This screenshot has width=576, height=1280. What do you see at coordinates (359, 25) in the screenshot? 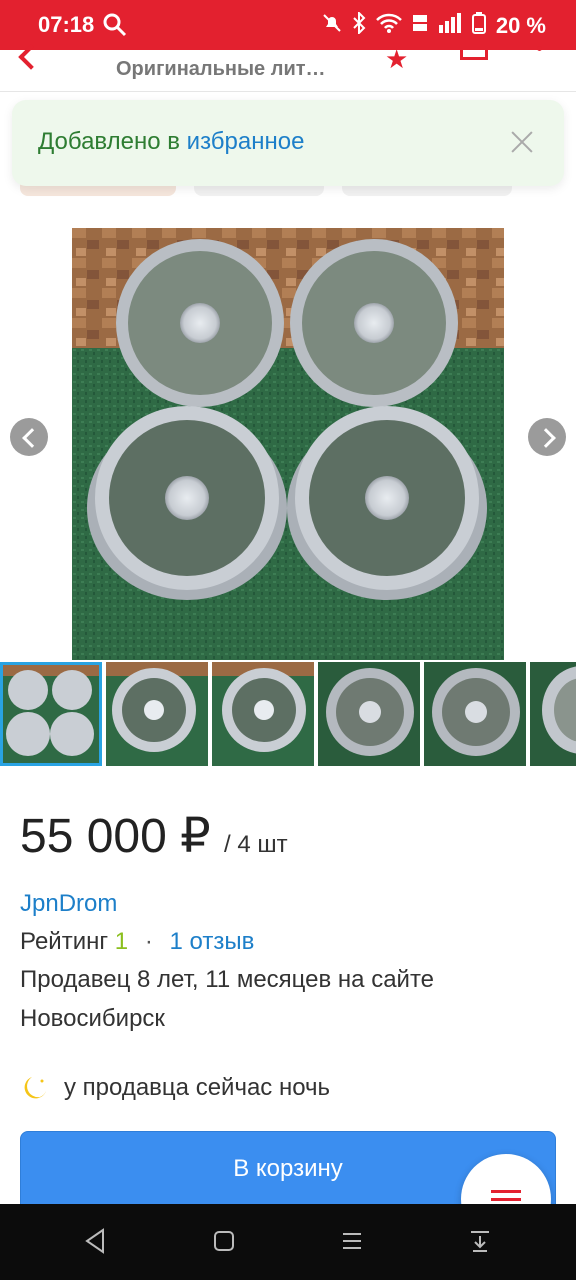
I see `bluetooth-icon` at bounding box center [359, 25].